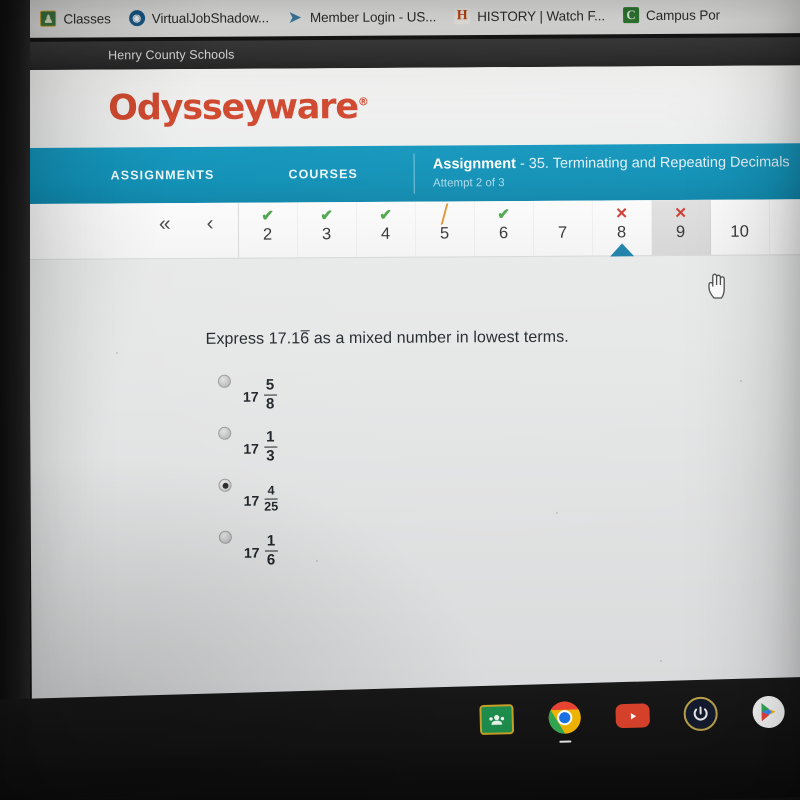 The image size is (800, 800). Describe the element at coordinates (503, 445) in the screenshot. I see `answer-choice: 17 1 3` at that location.